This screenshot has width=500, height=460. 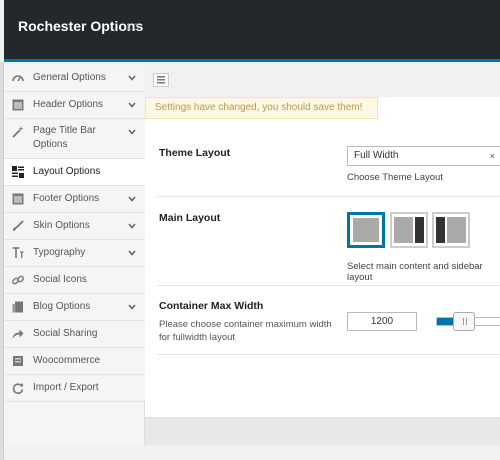 I want to click on refresh-icon, so click(x=18, y=388).